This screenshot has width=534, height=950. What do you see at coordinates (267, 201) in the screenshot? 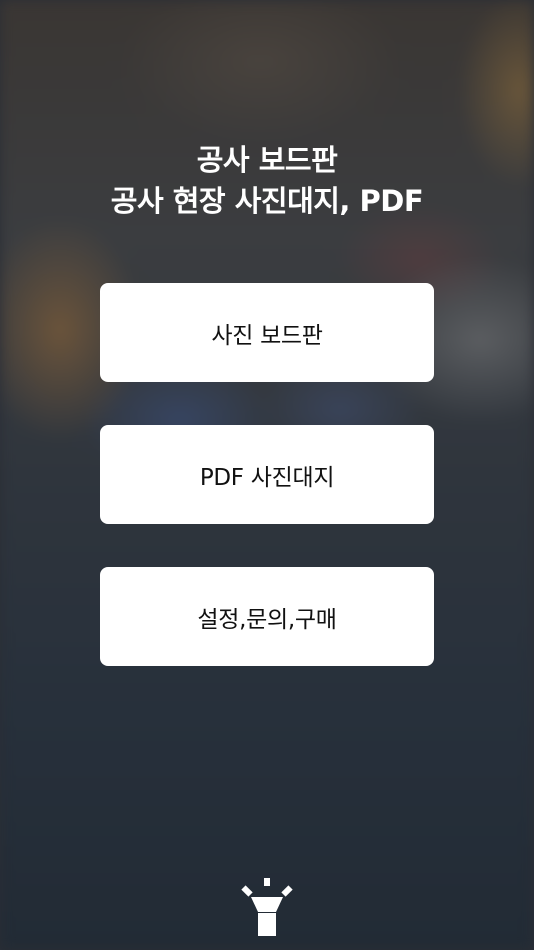
I see `page-title-line-2: 공사 현장 사진대지, PDF` at bounding box center [267, 201].